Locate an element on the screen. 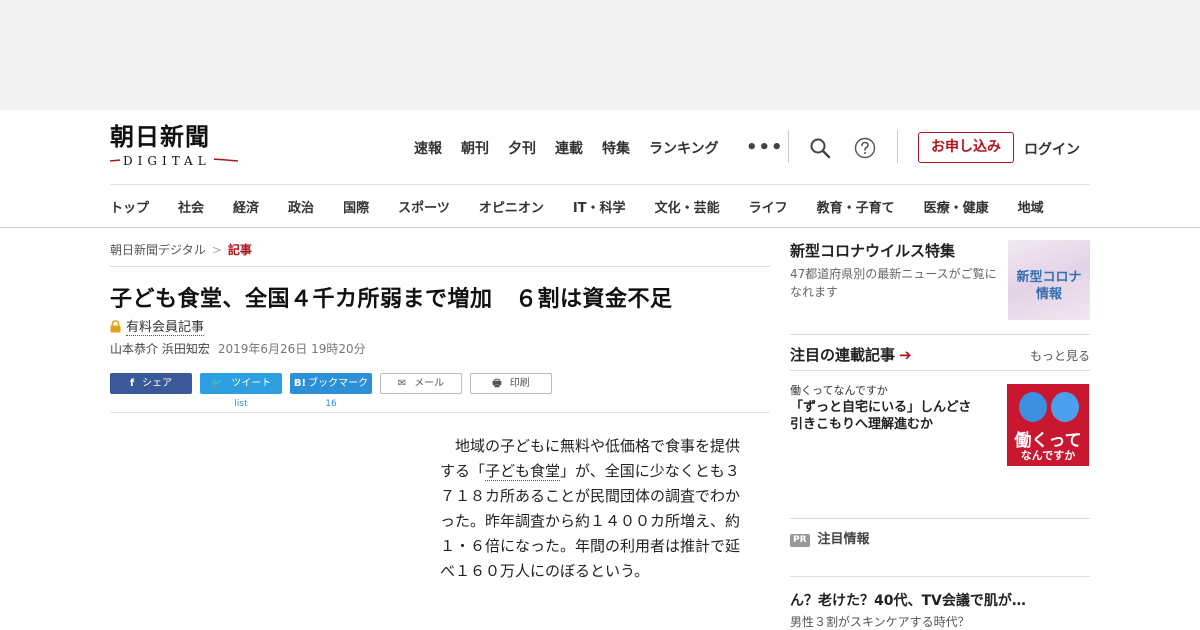  article-title: 子ども食堂、全国４千カ所弱まで増加 ６割は資金不足 is located at coordinates (391, 299).